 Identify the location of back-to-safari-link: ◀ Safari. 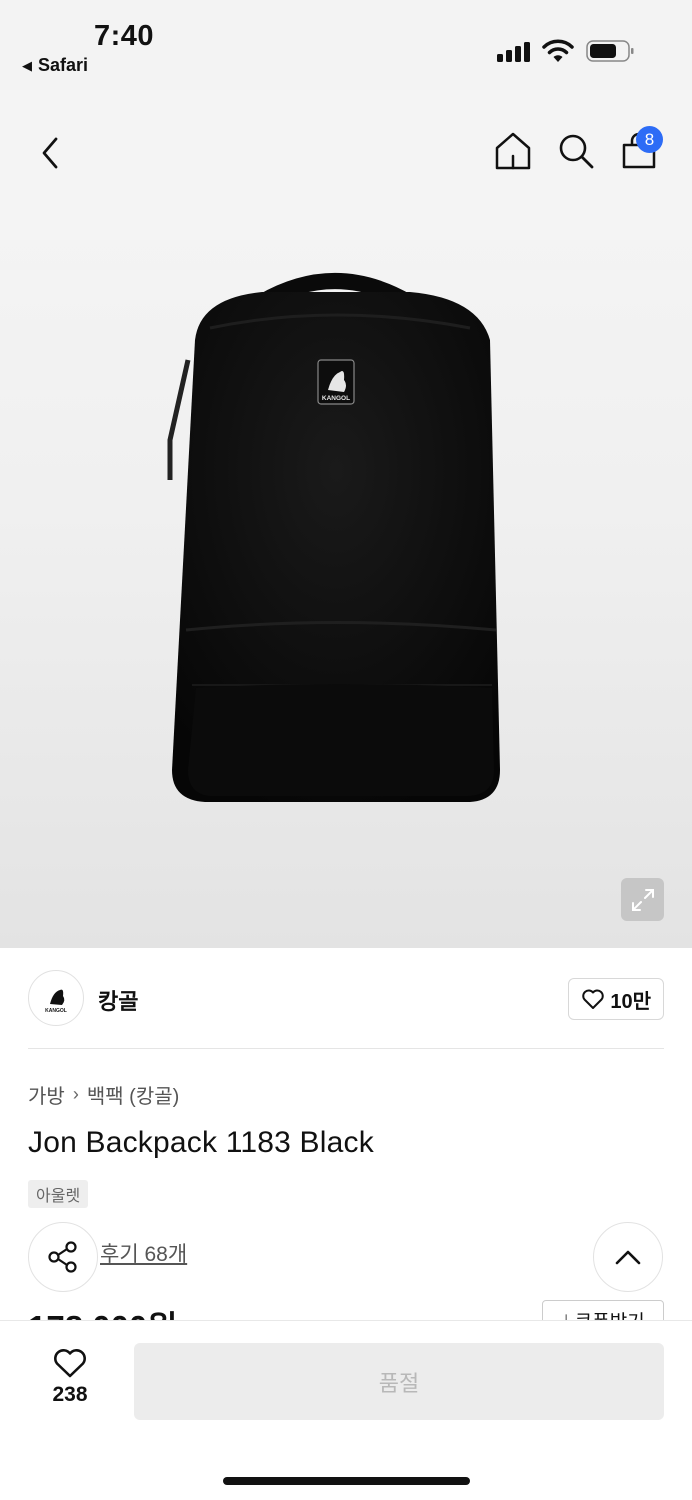
(55, 65).